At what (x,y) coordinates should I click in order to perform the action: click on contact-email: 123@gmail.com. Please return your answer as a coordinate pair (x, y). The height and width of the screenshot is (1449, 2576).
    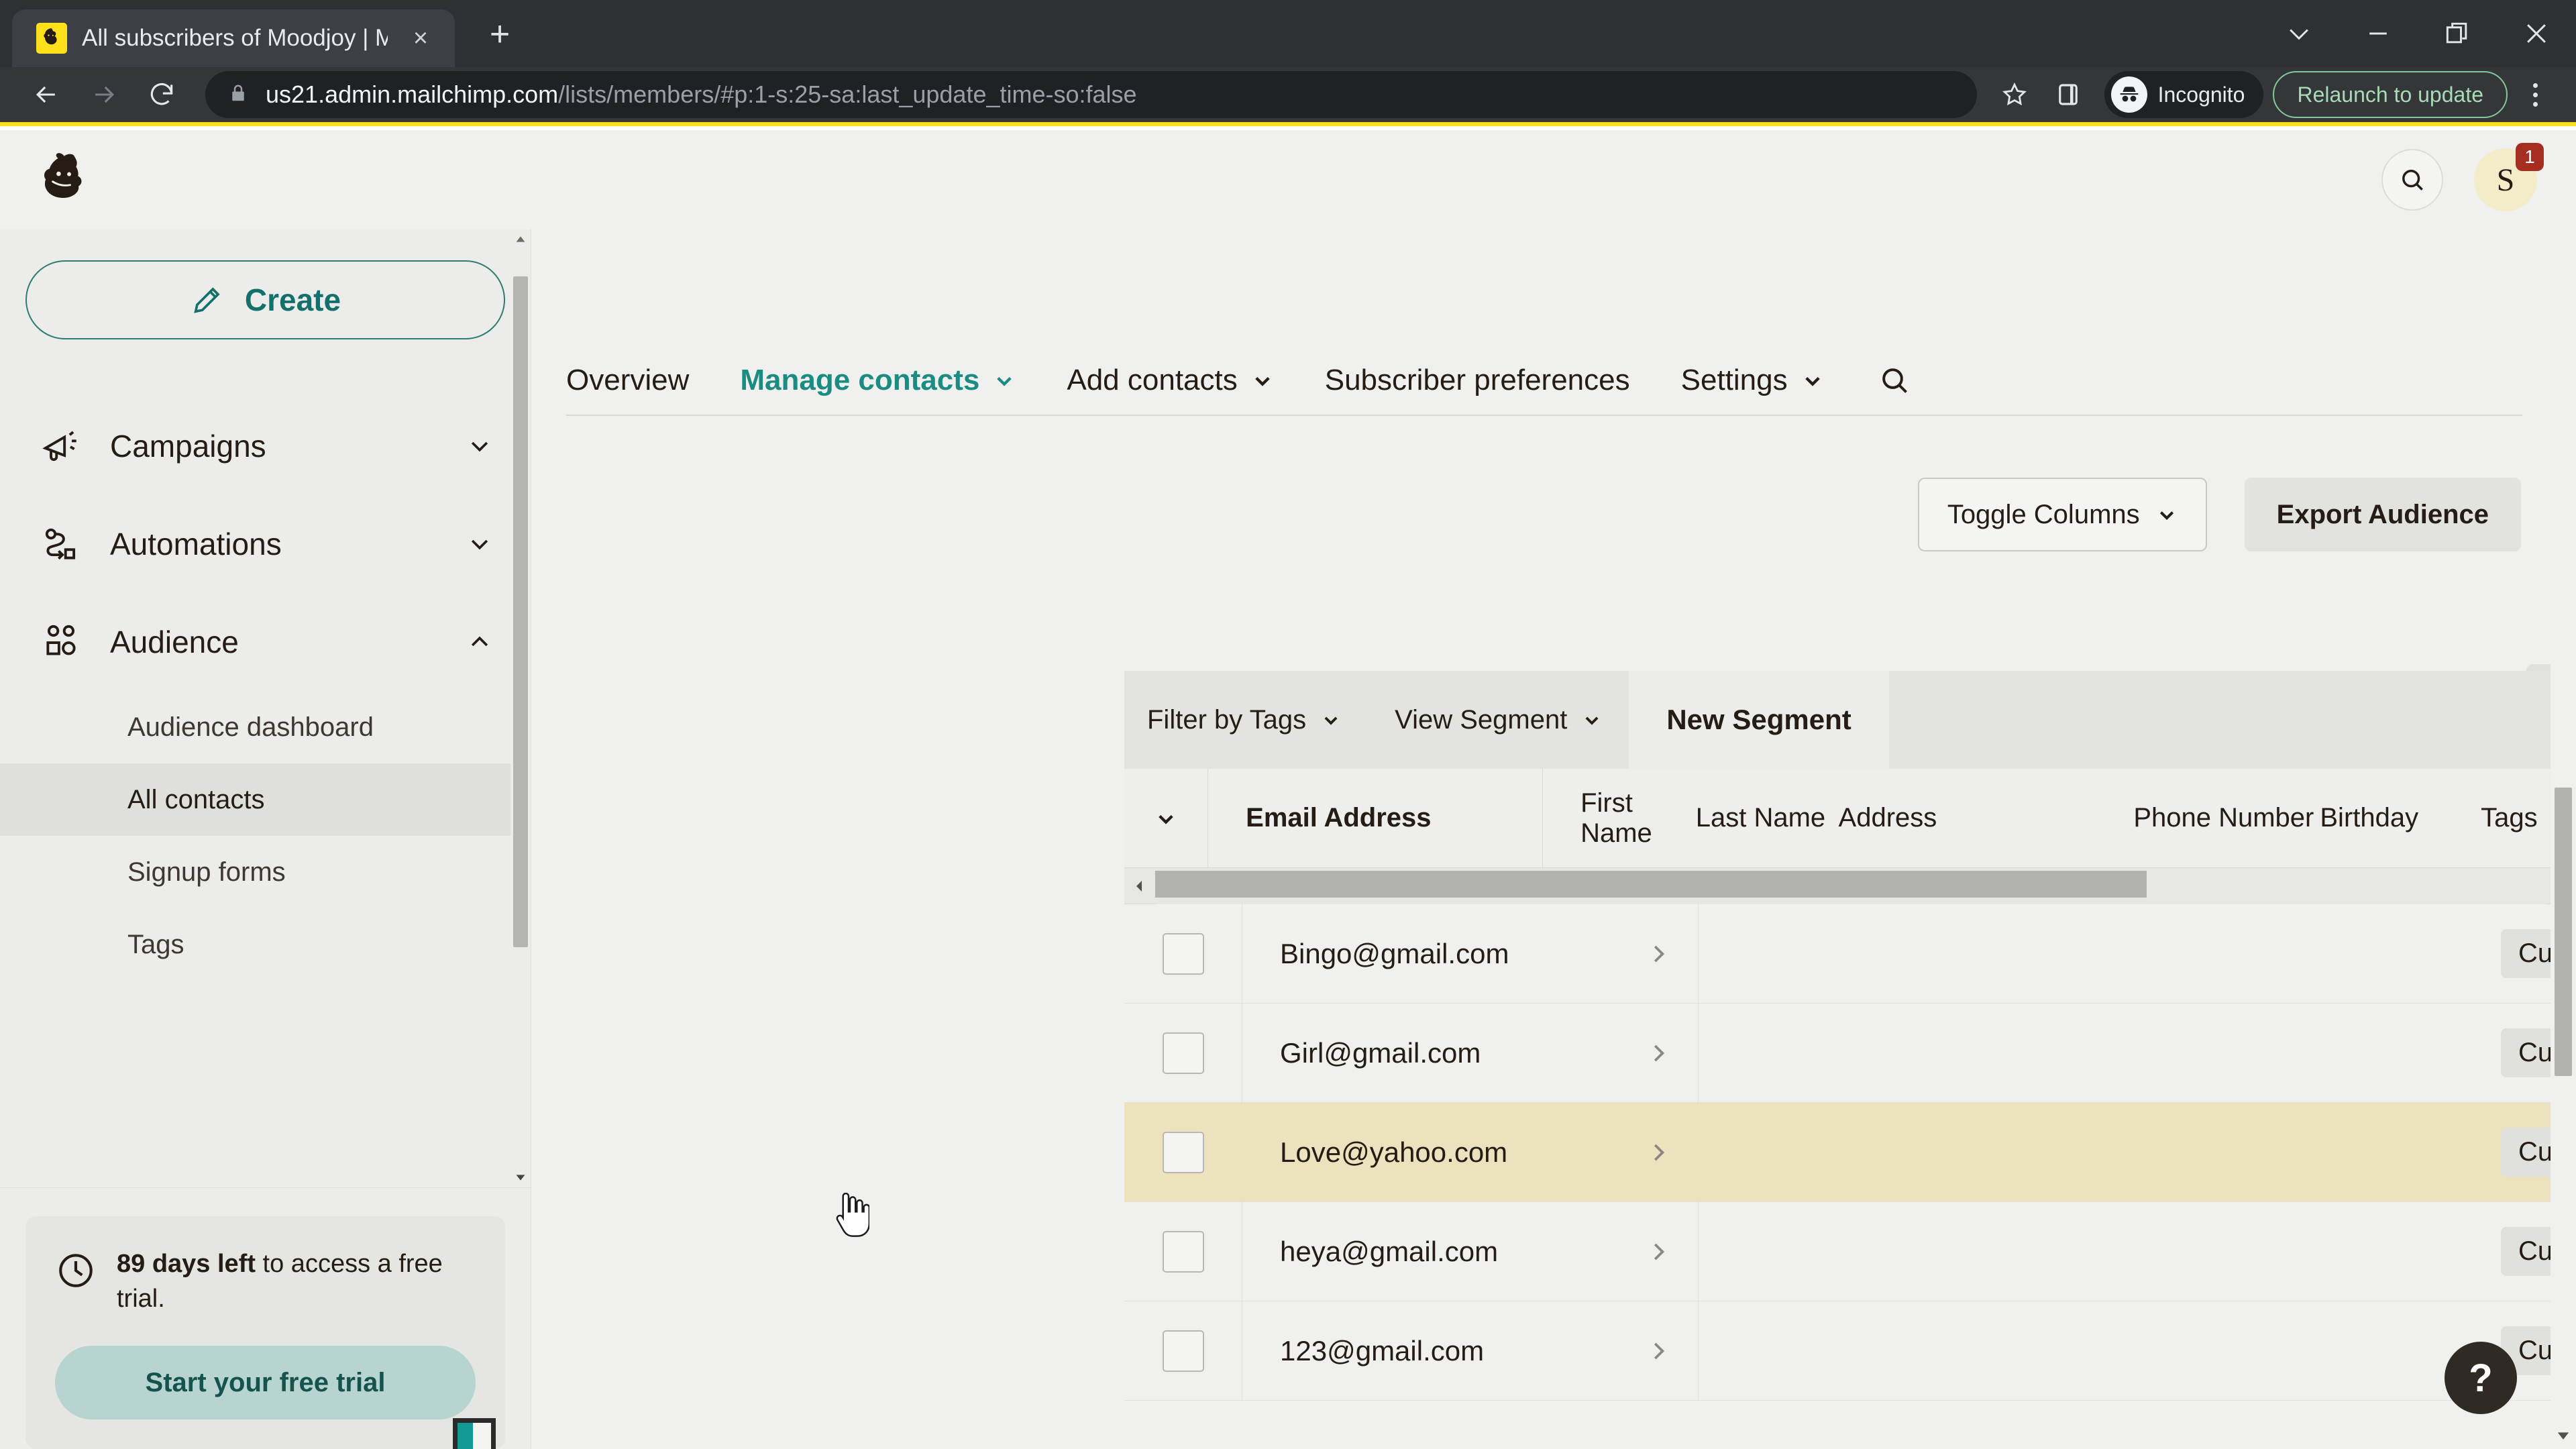
    Looking at the image, I should click on (1382, 1350).